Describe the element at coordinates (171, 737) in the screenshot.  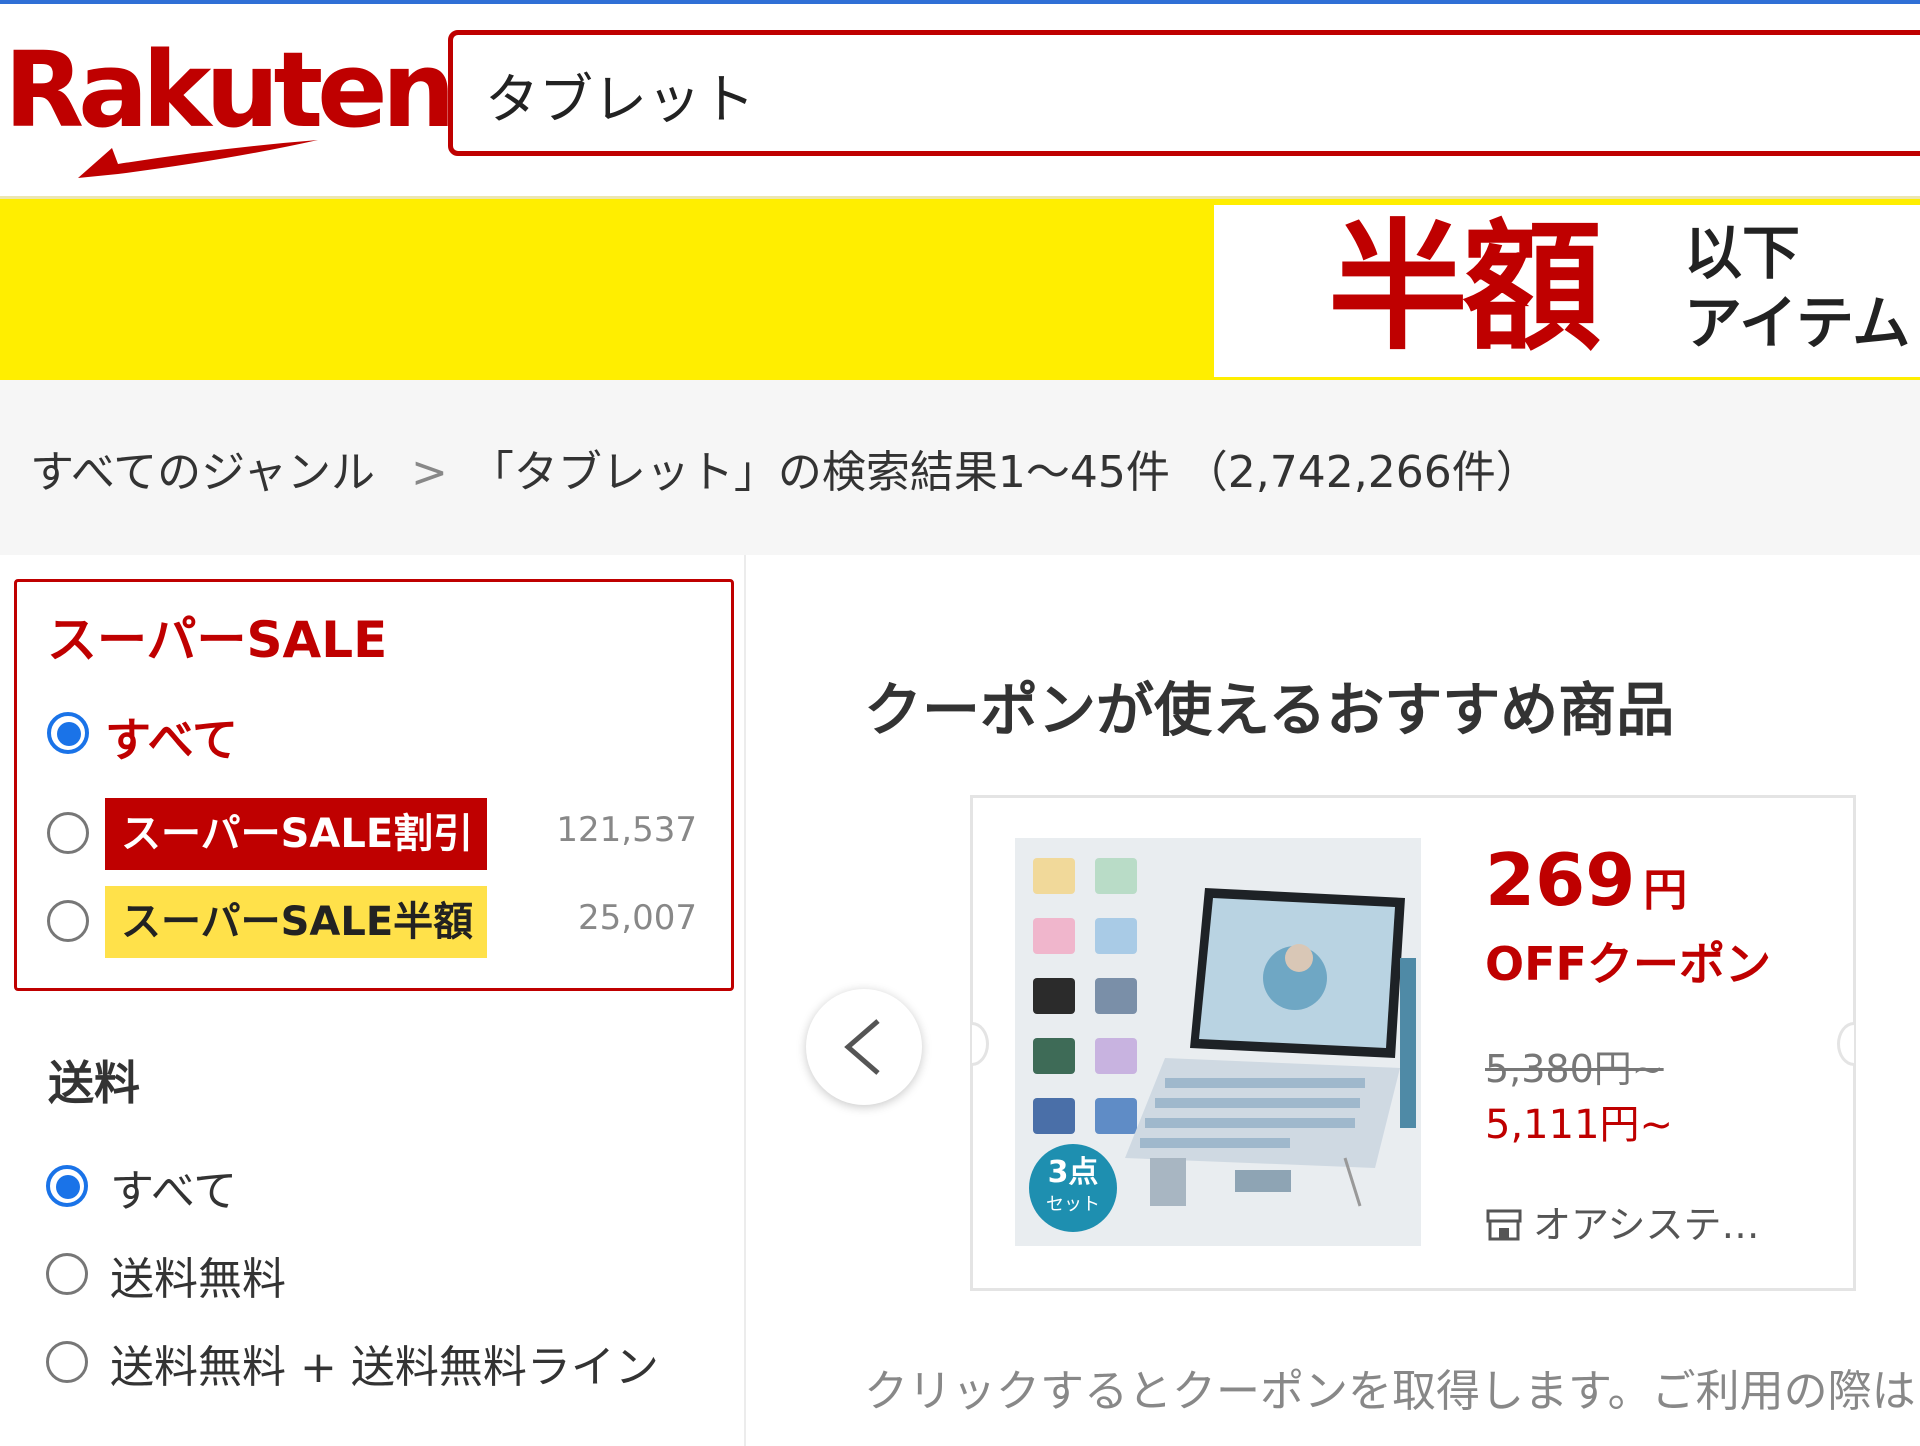
I see `sale-option-all-label: すべて` at that location.